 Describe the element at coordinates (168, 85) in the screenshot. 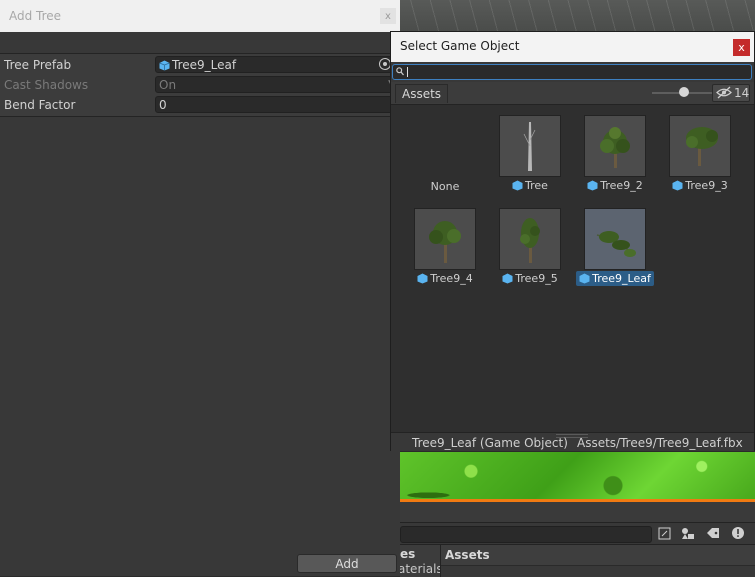

I see `cast-shadows-value: On` at that location.